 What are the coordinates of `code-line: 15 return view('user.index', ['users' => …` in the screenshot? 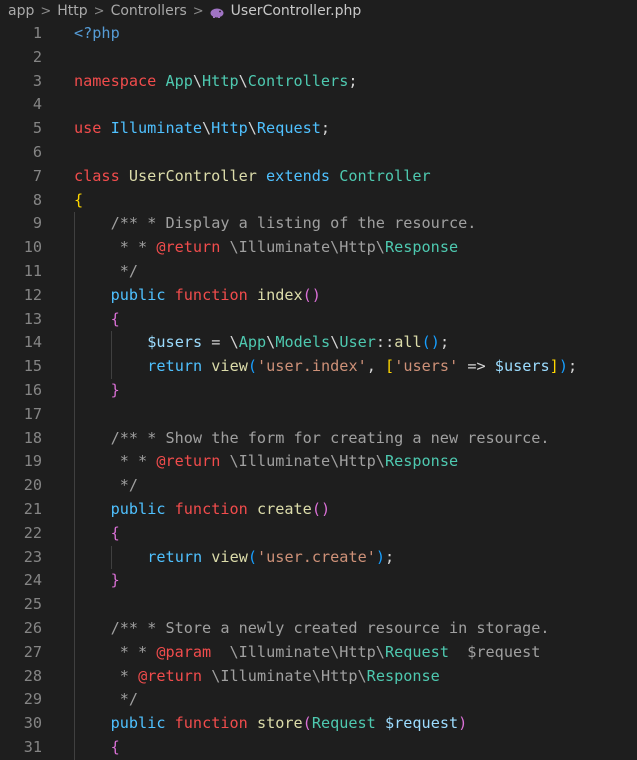 It's located at (318, 367).